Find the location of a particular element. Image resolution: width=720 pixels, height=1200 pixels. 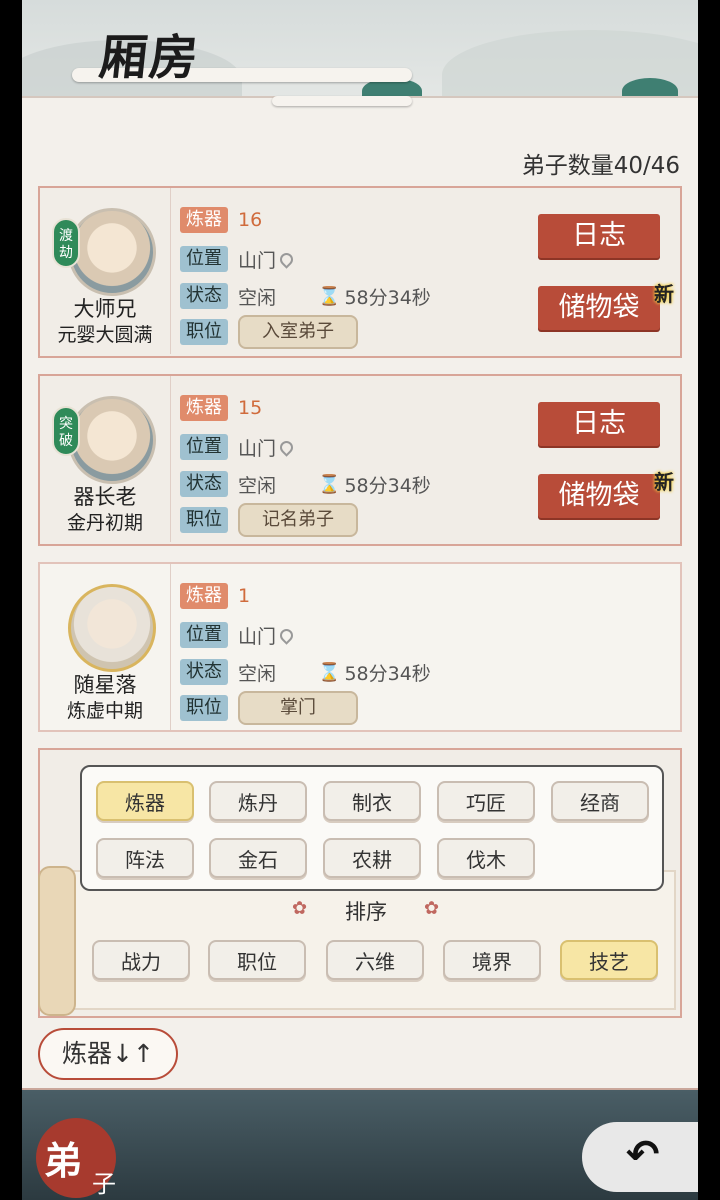

disciple-portrait-area: 渡劫 大师兄 元婴大圆满 is located at coordinates (105, 271).